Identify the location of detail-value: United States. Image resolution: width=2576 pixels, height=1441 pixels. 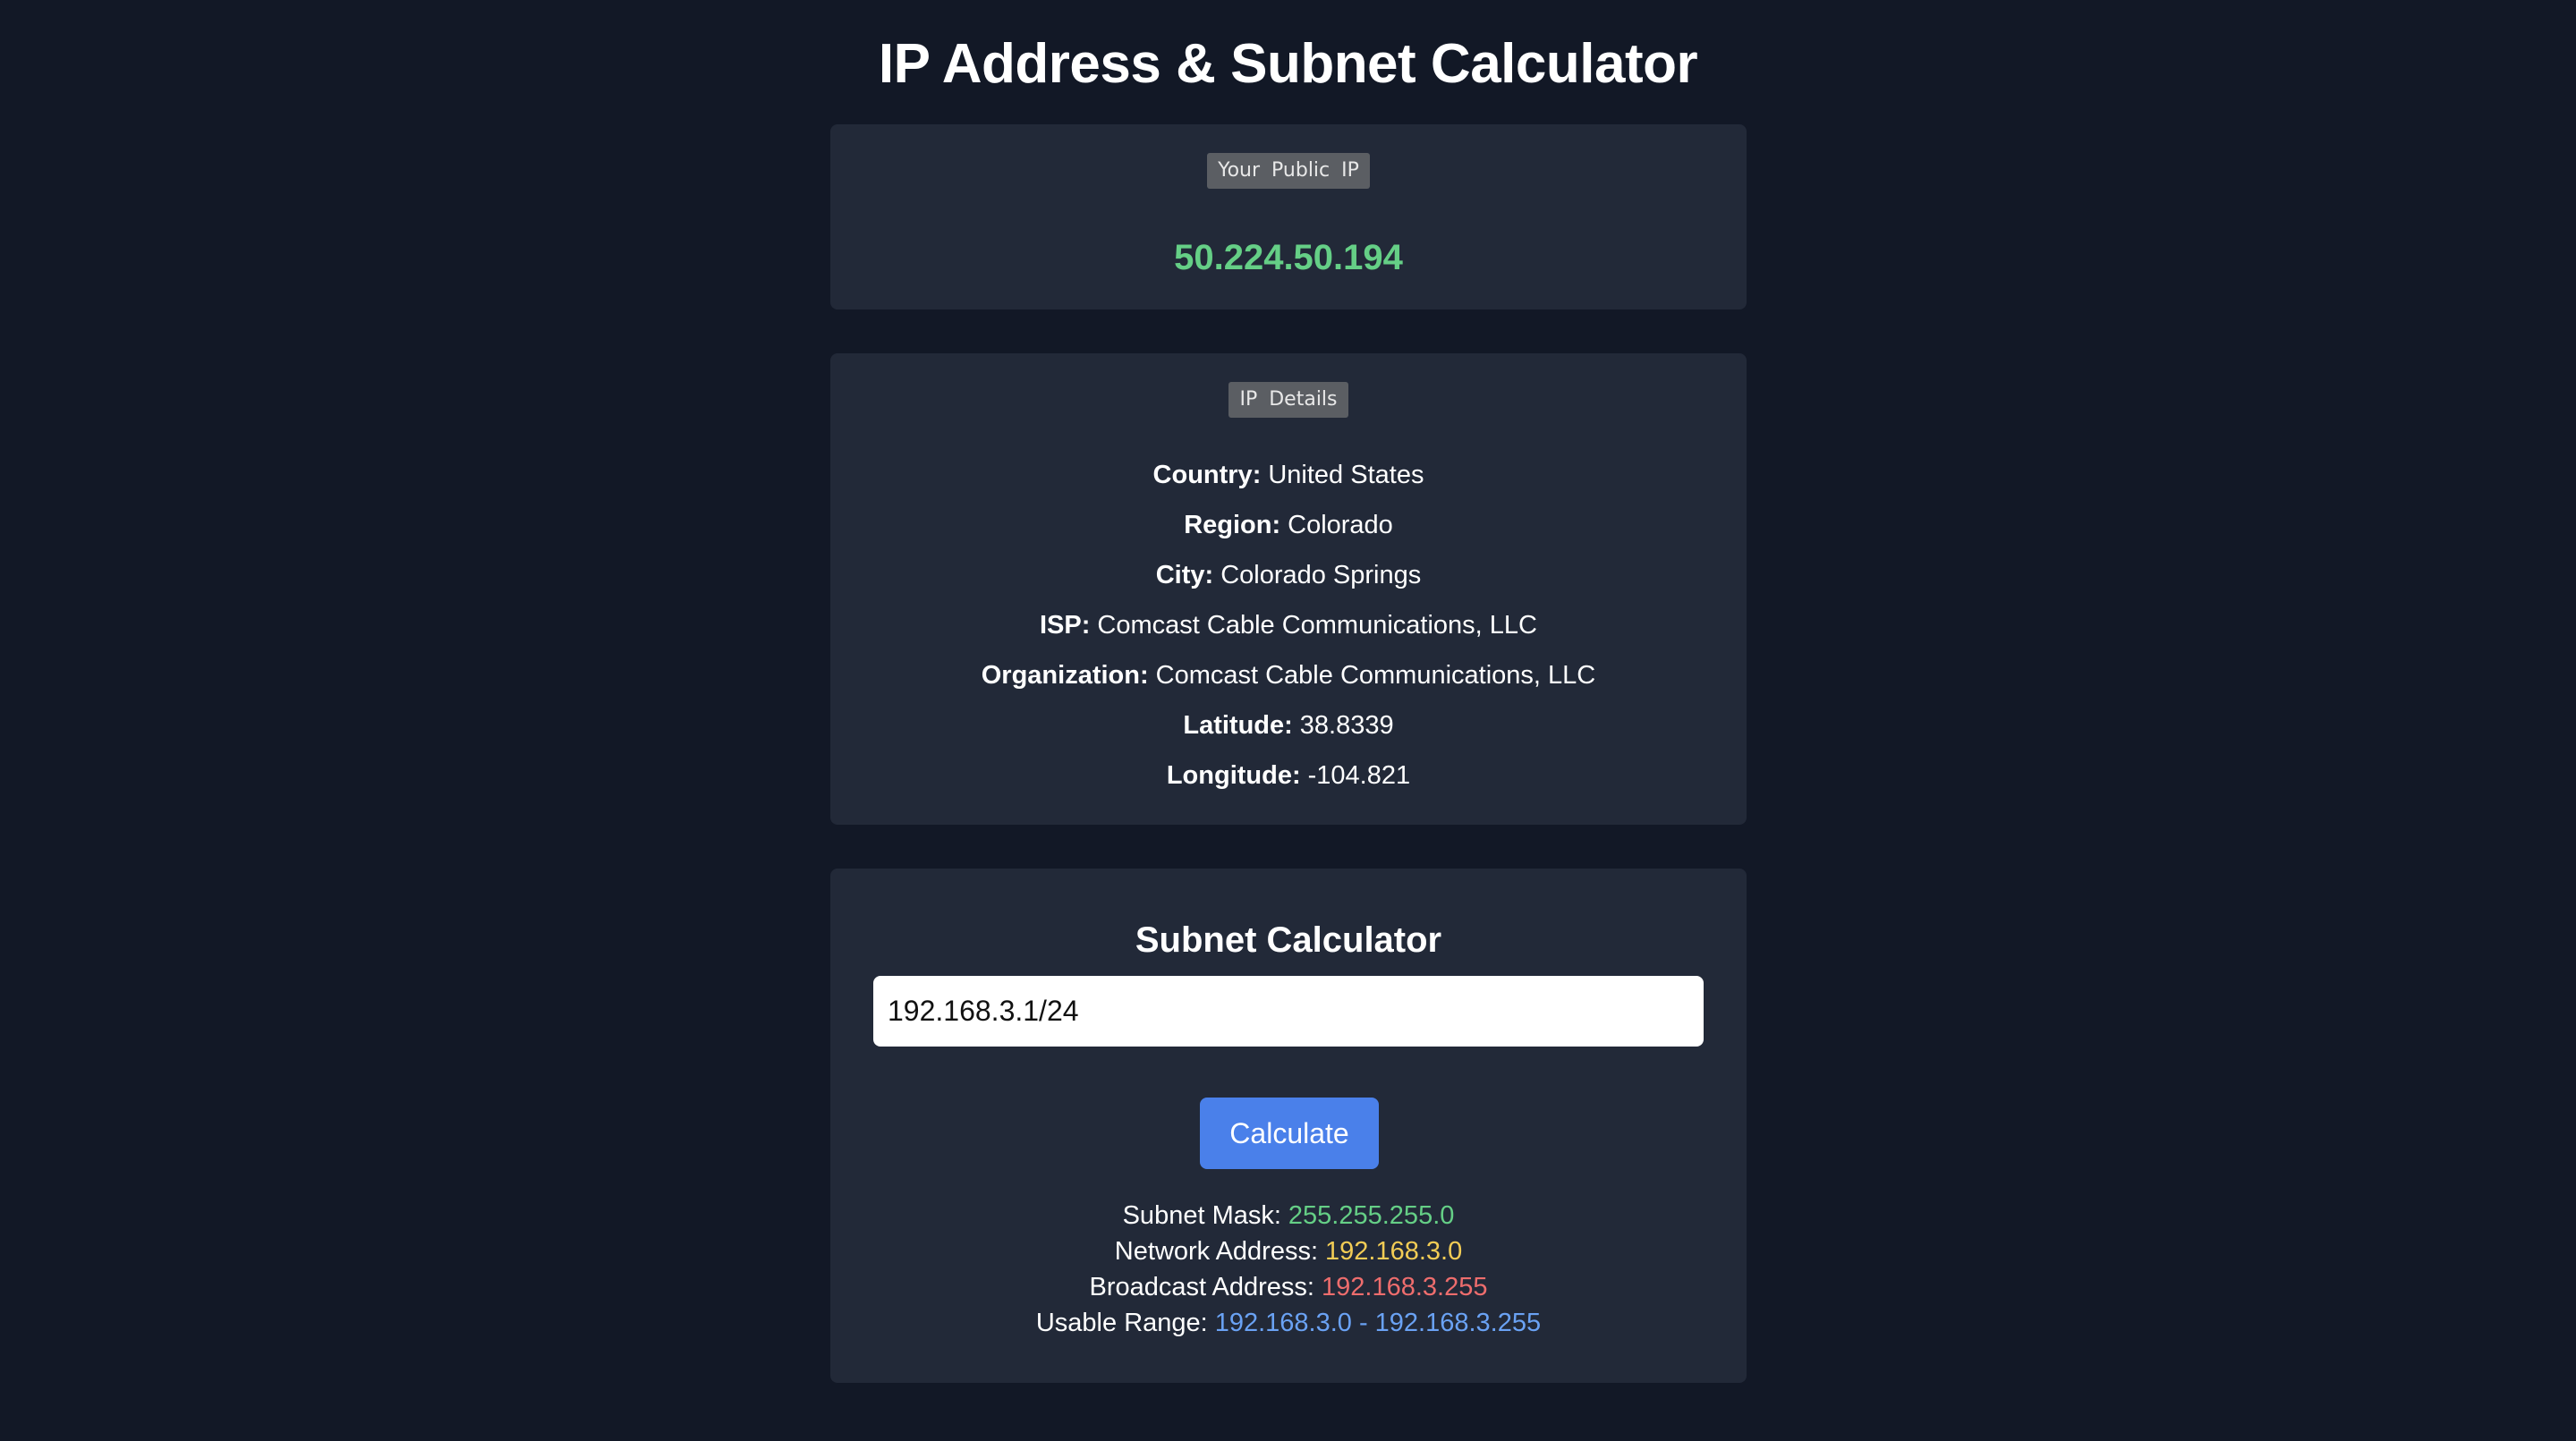
(1346, 475).